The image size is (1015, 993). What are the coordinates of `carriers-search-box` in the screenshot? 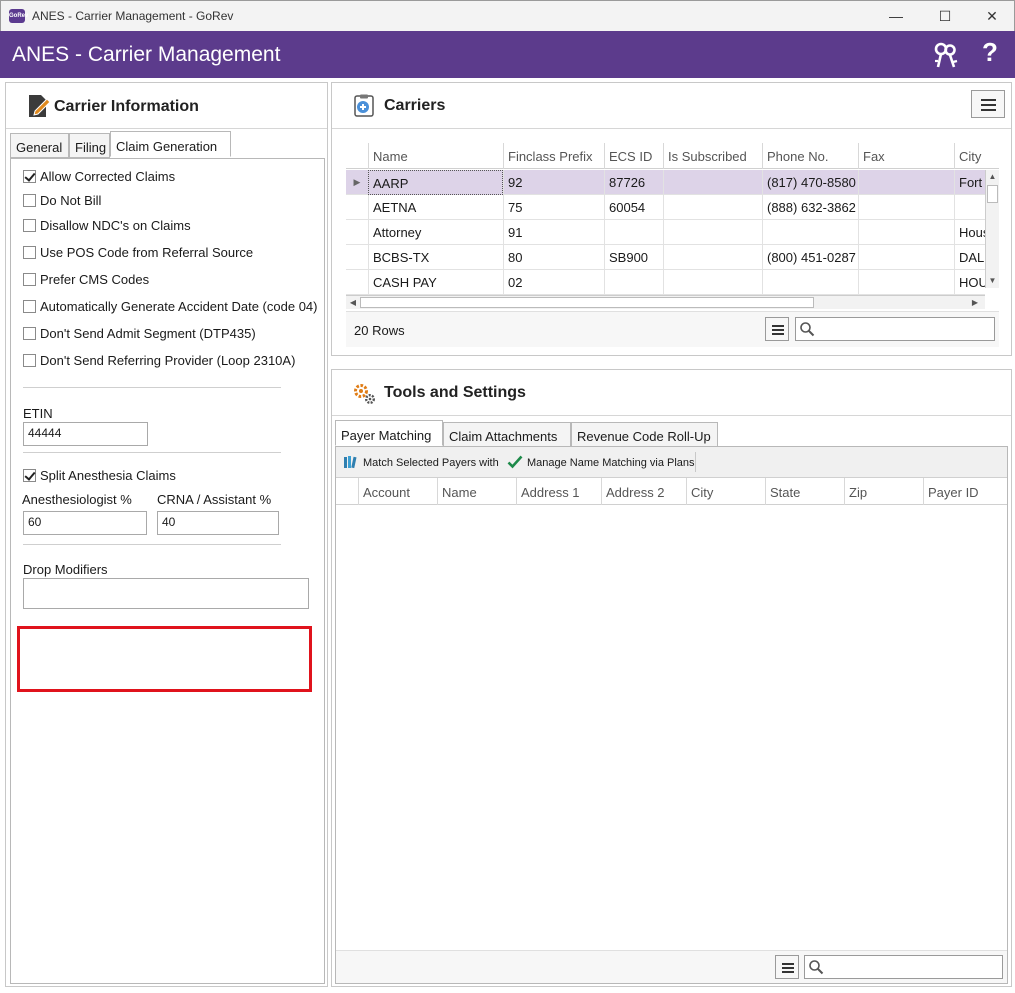 It's located at (895, 329).